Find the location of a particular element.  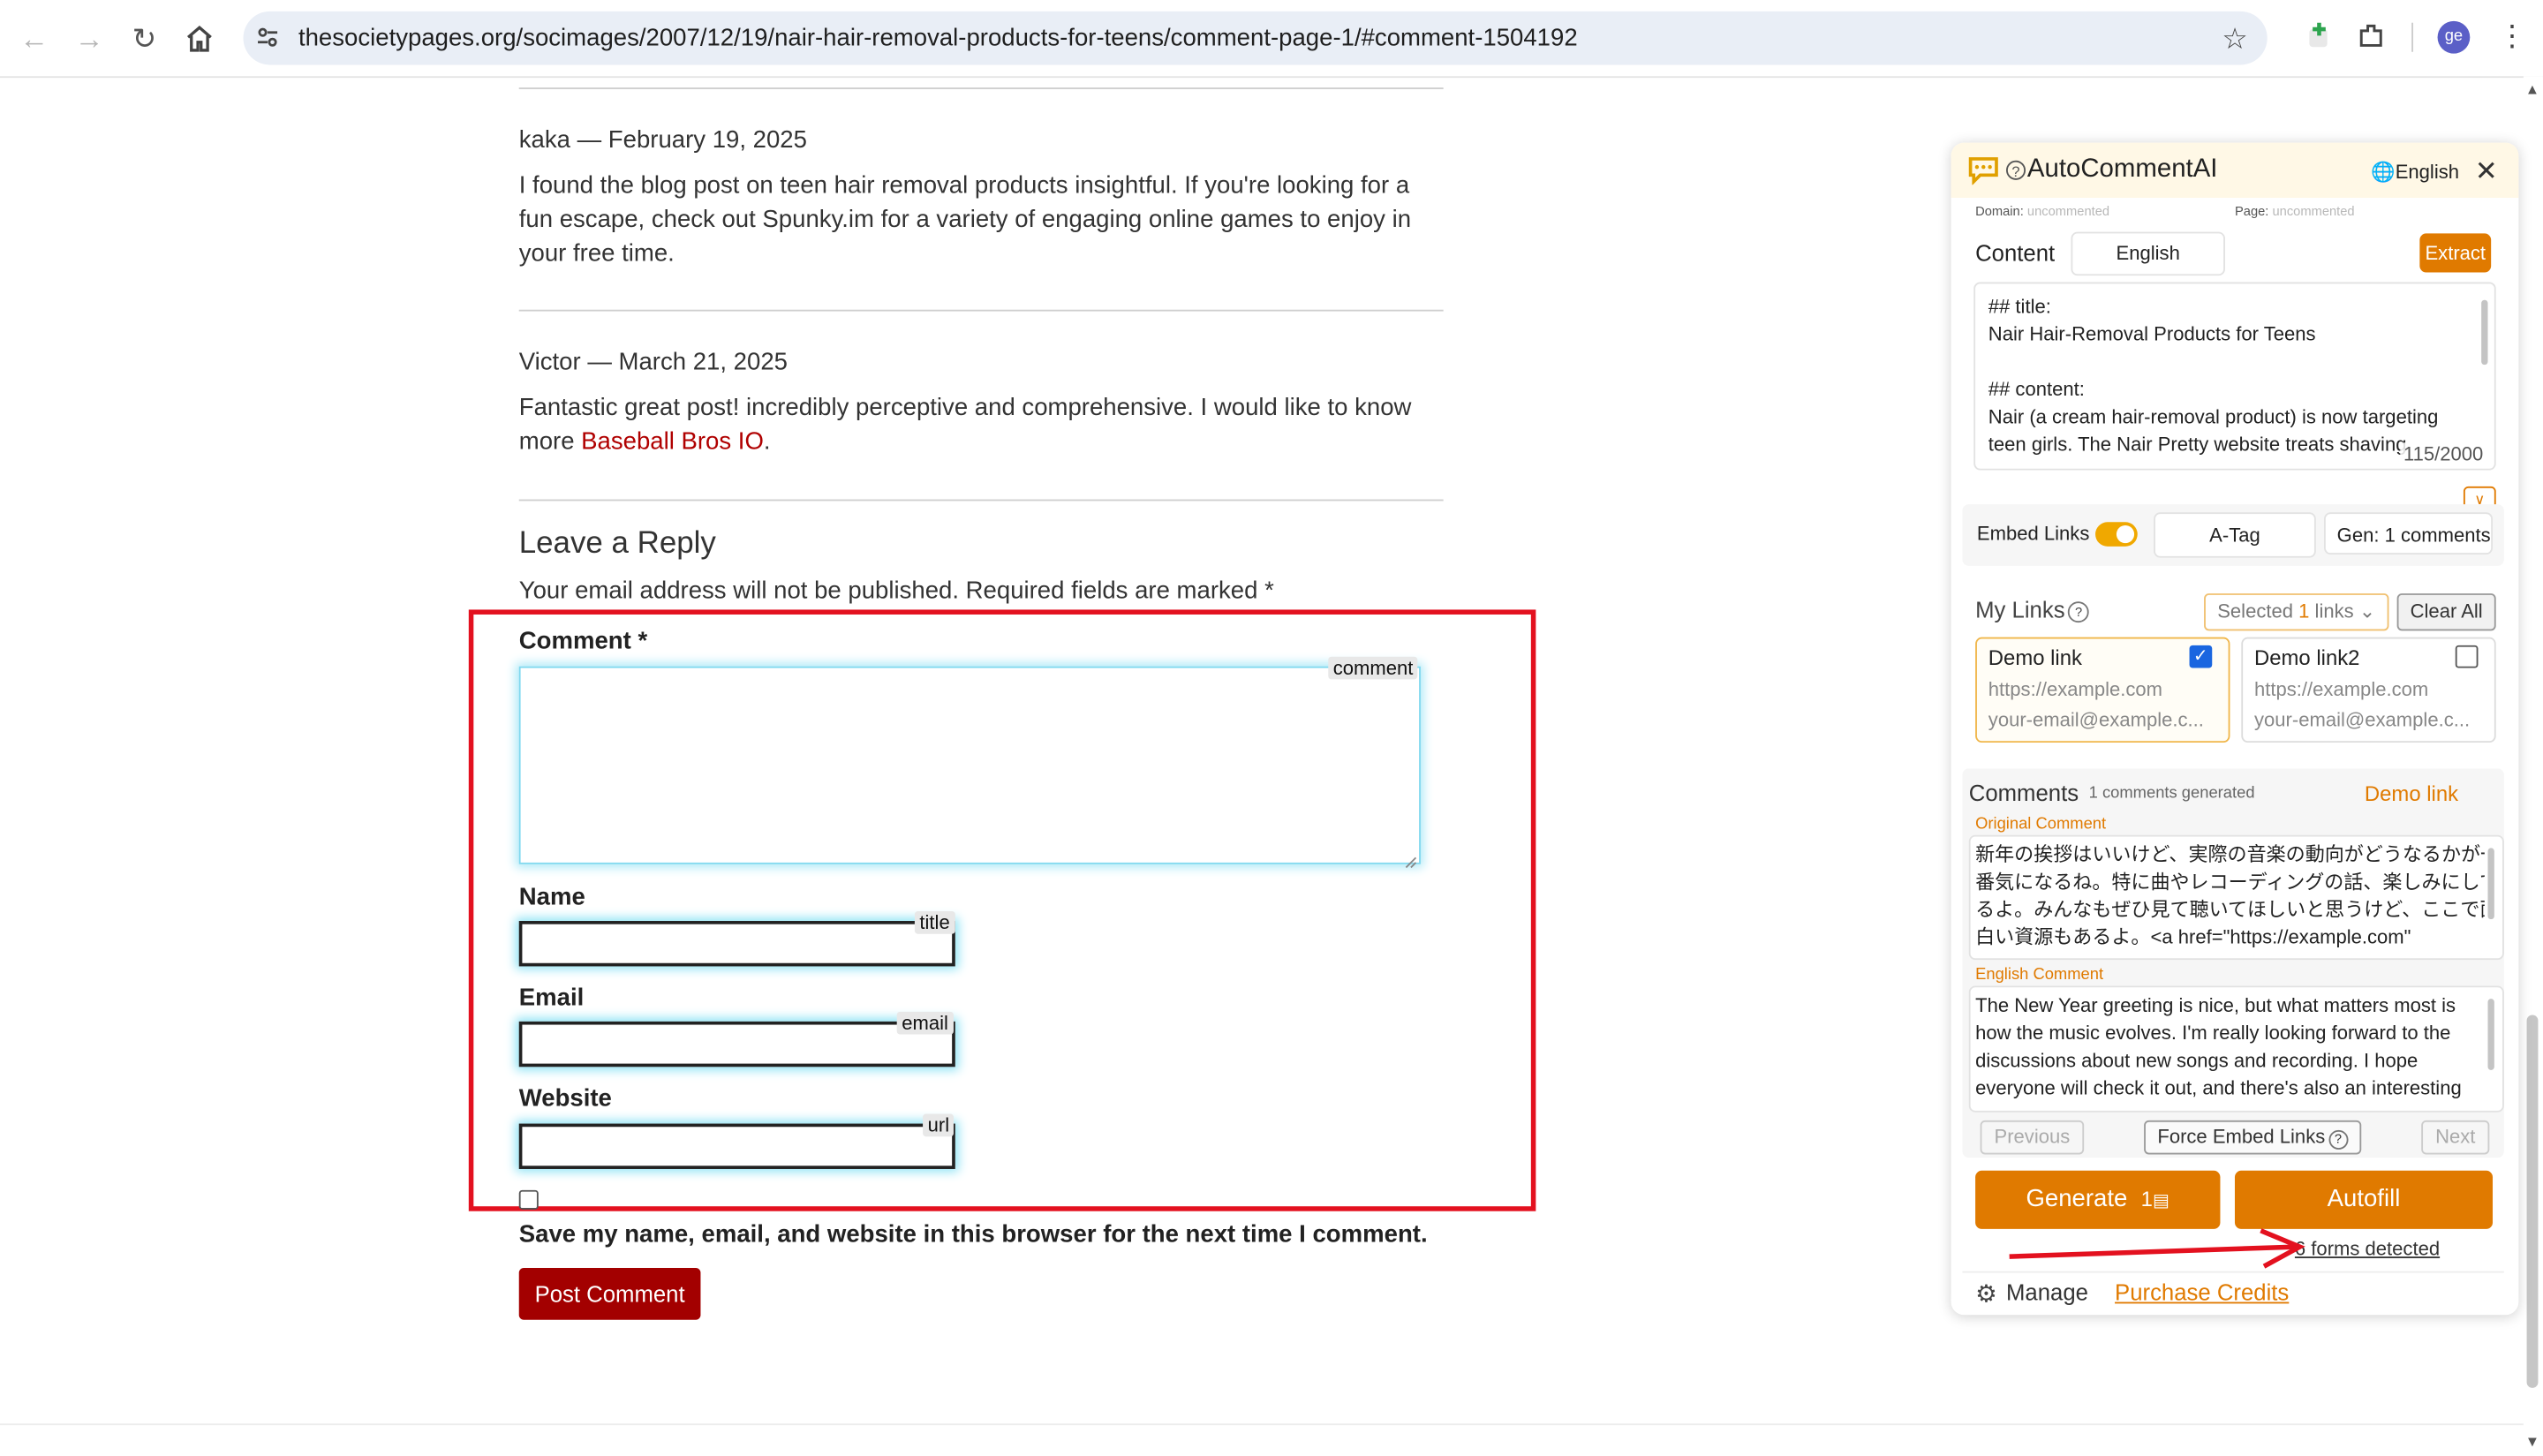

credits-icon: ▤ is located at coordinates (2161, 1201).